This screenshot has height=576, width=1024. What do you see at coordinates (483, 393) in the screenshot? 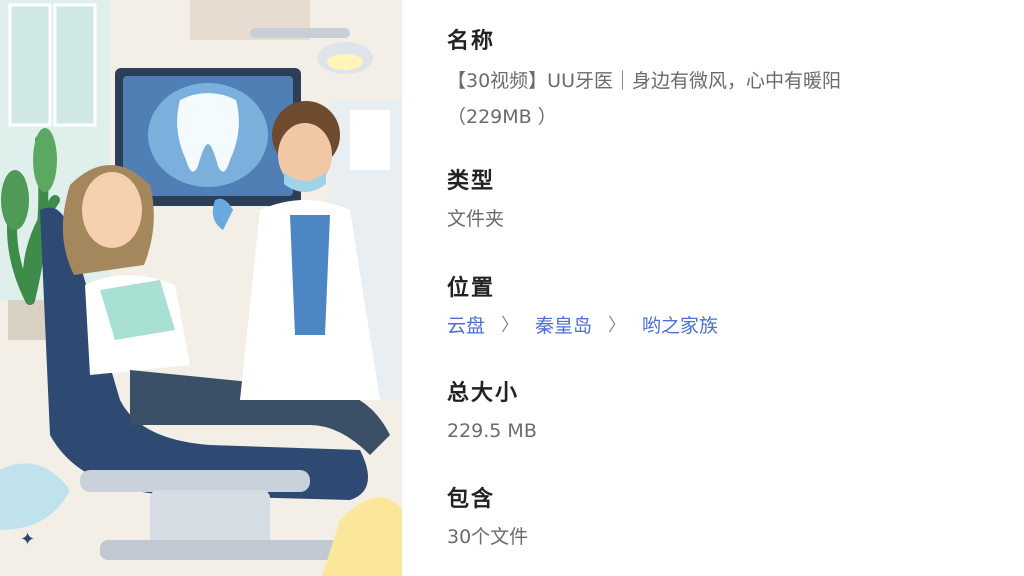
I see `size-label: 总大小` at bounding box center [483, 393].